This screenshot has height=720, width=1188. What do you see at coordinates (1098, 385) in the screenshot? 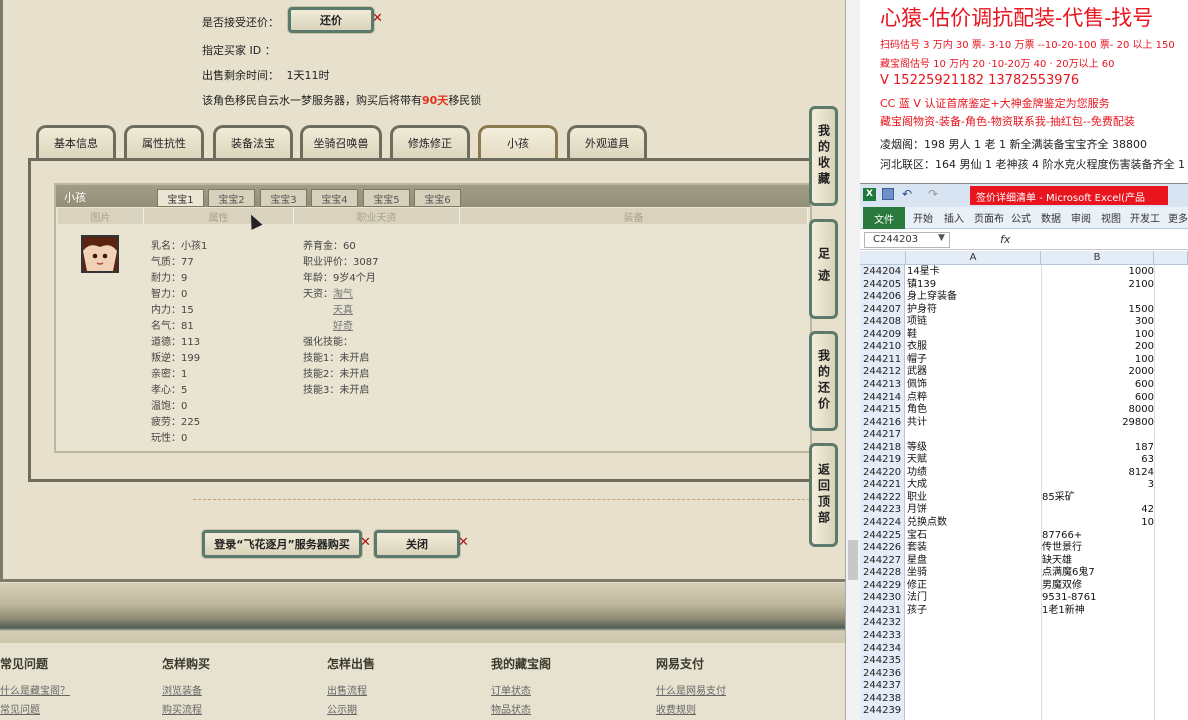
I see `cell-b: 600` at bounding box center [1098, 385].